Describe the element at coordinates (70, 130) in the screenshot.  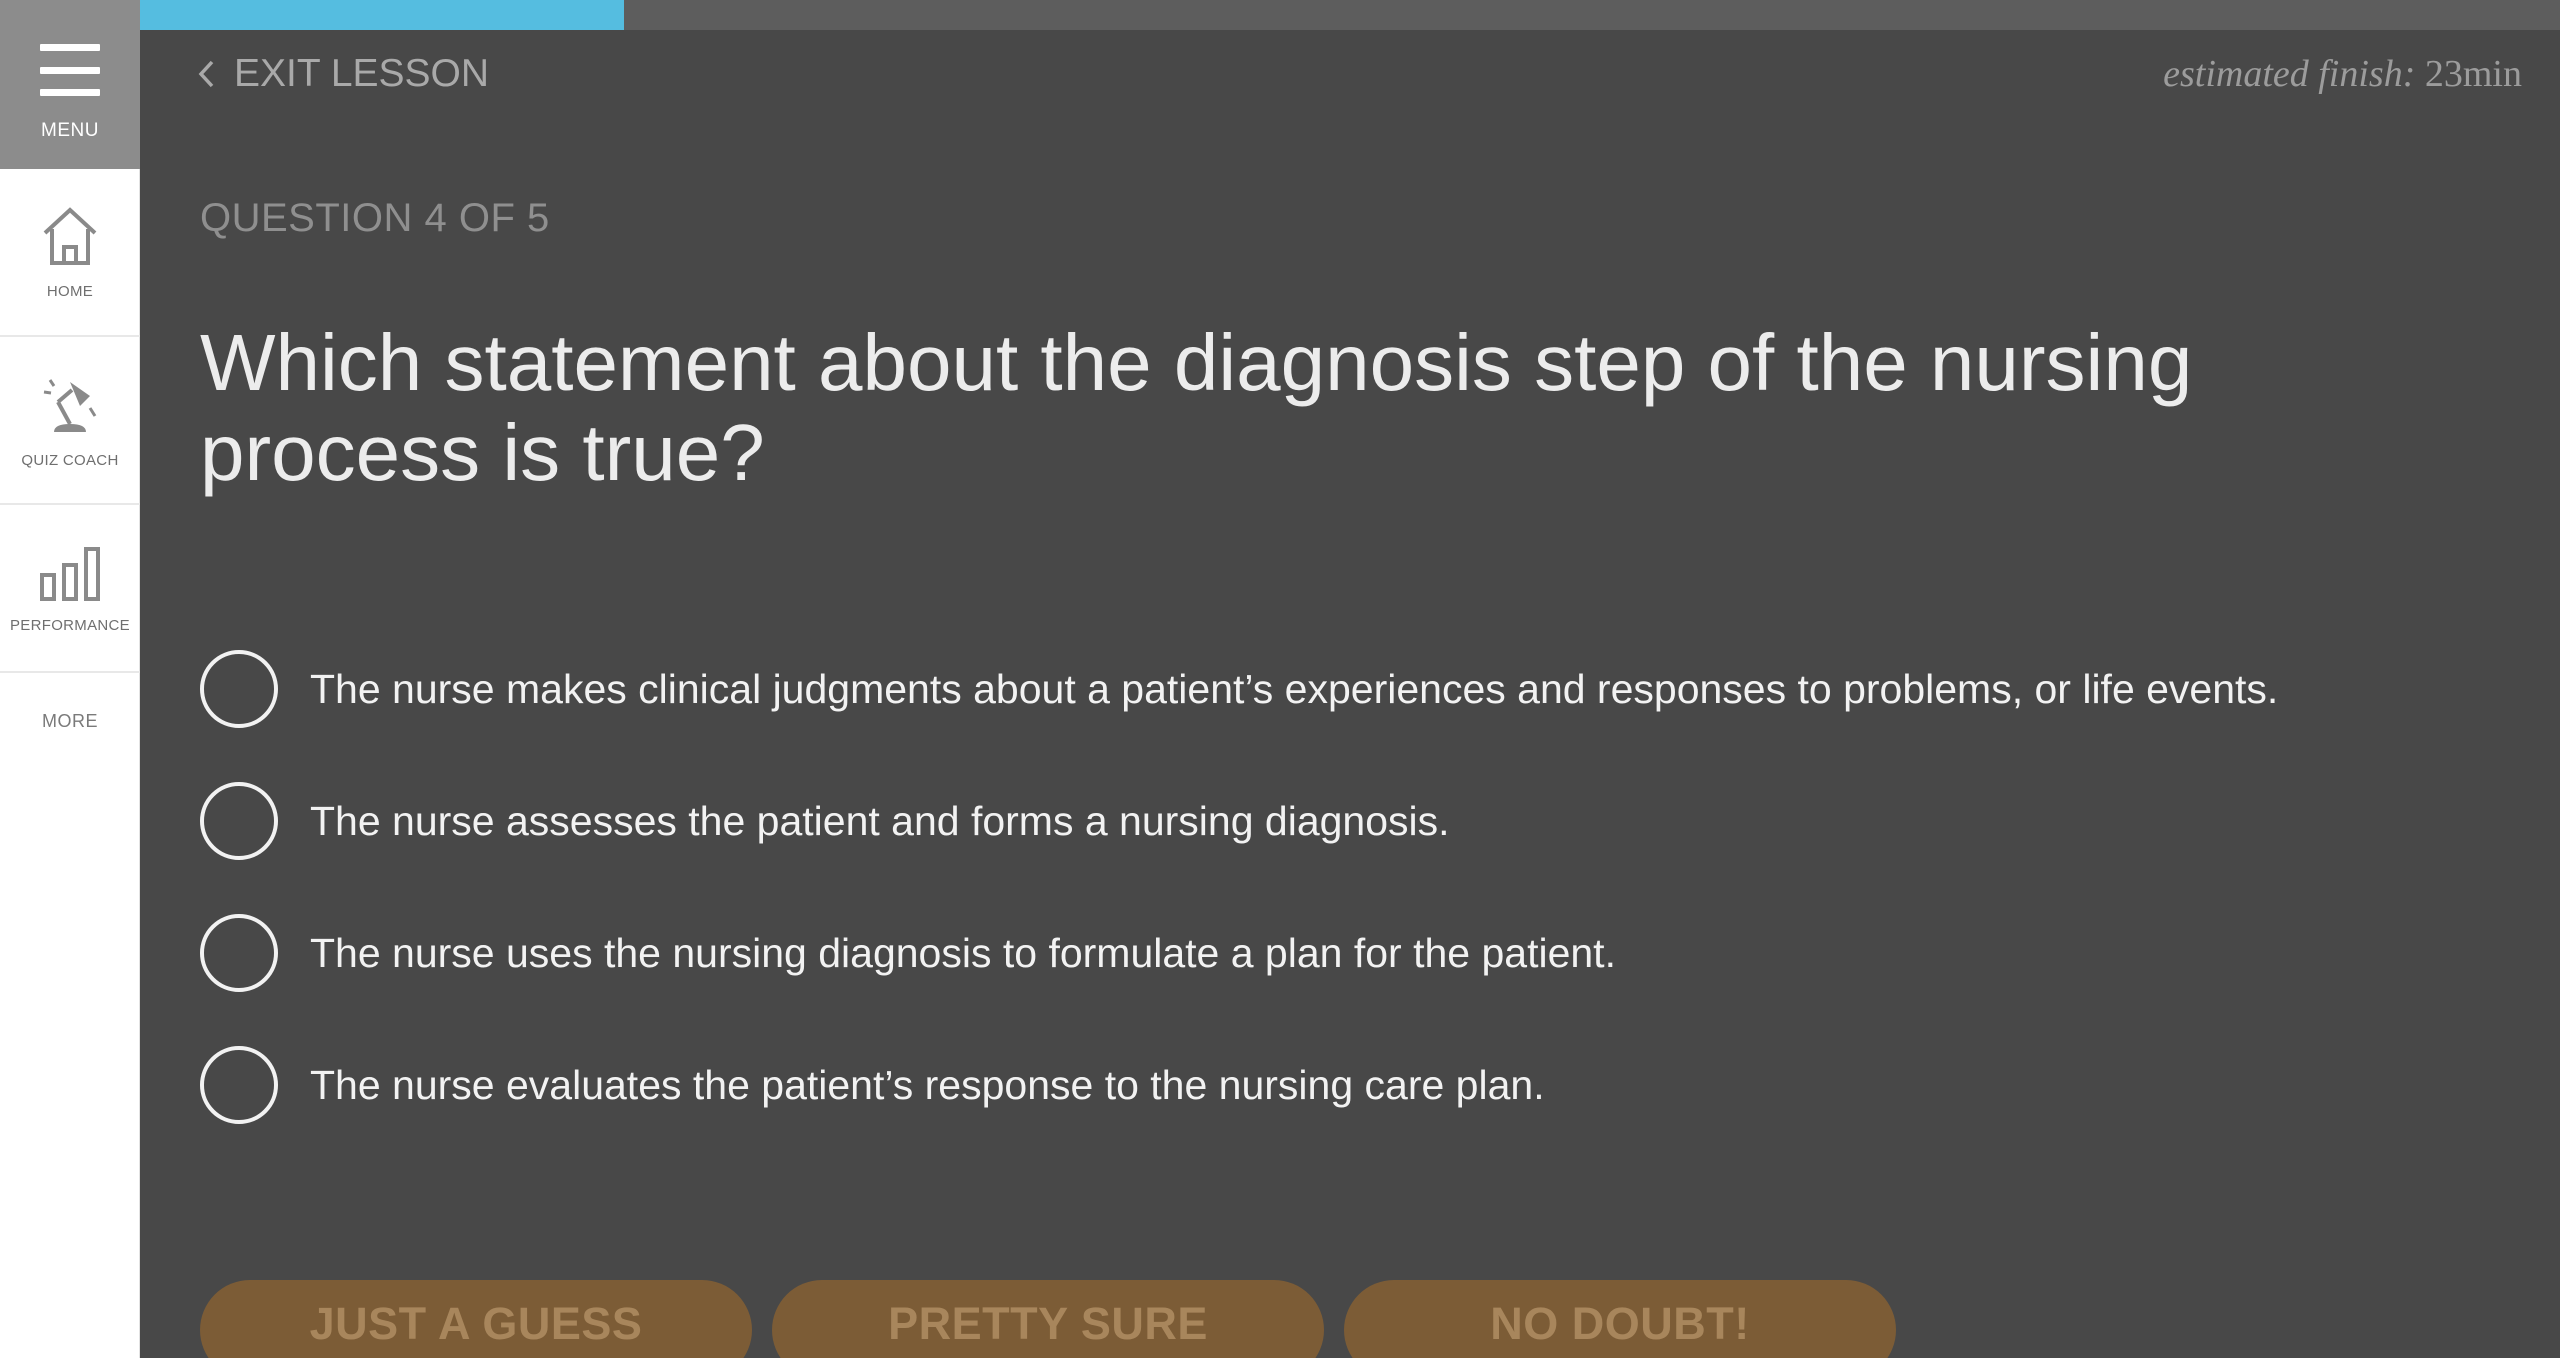
I see `menu-label: MENU` at that location.